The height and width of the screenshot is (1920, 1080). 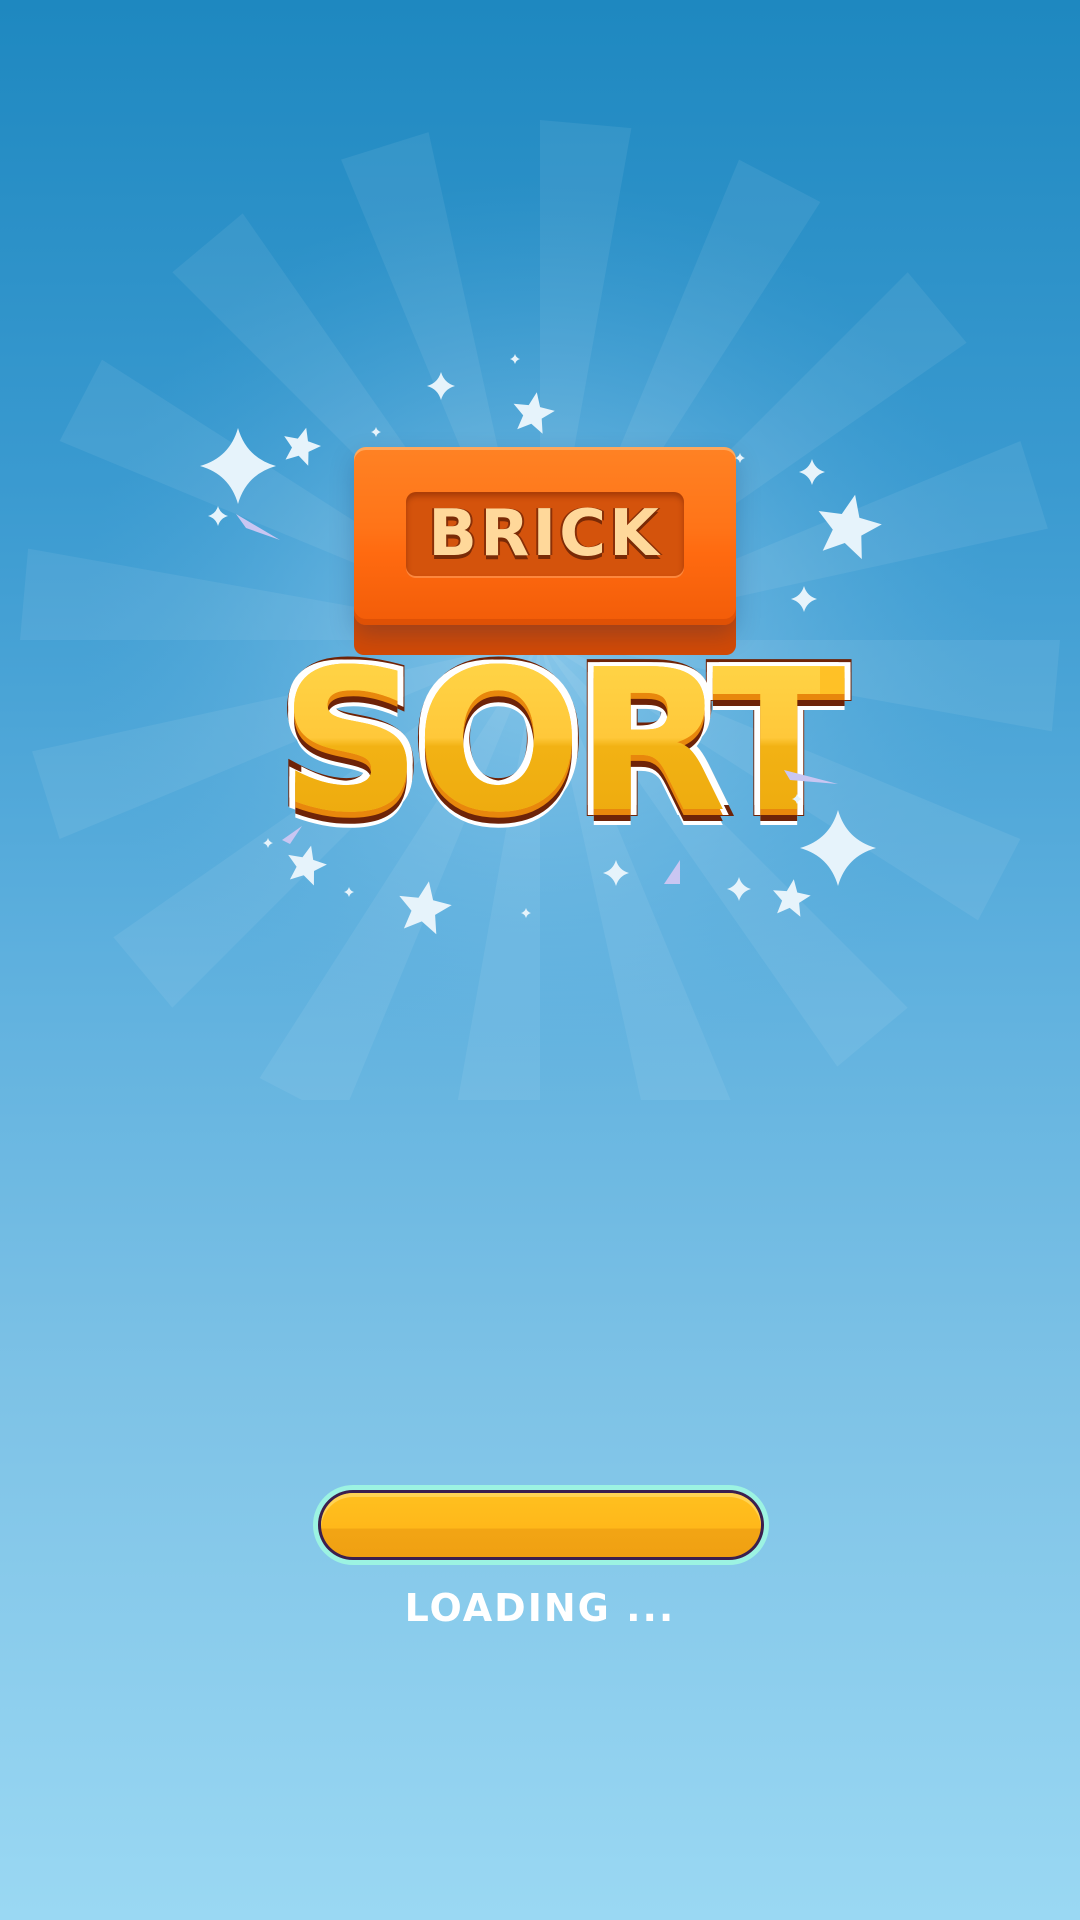 I want to click on loading-progress-track, so click(x=541, y=1525).